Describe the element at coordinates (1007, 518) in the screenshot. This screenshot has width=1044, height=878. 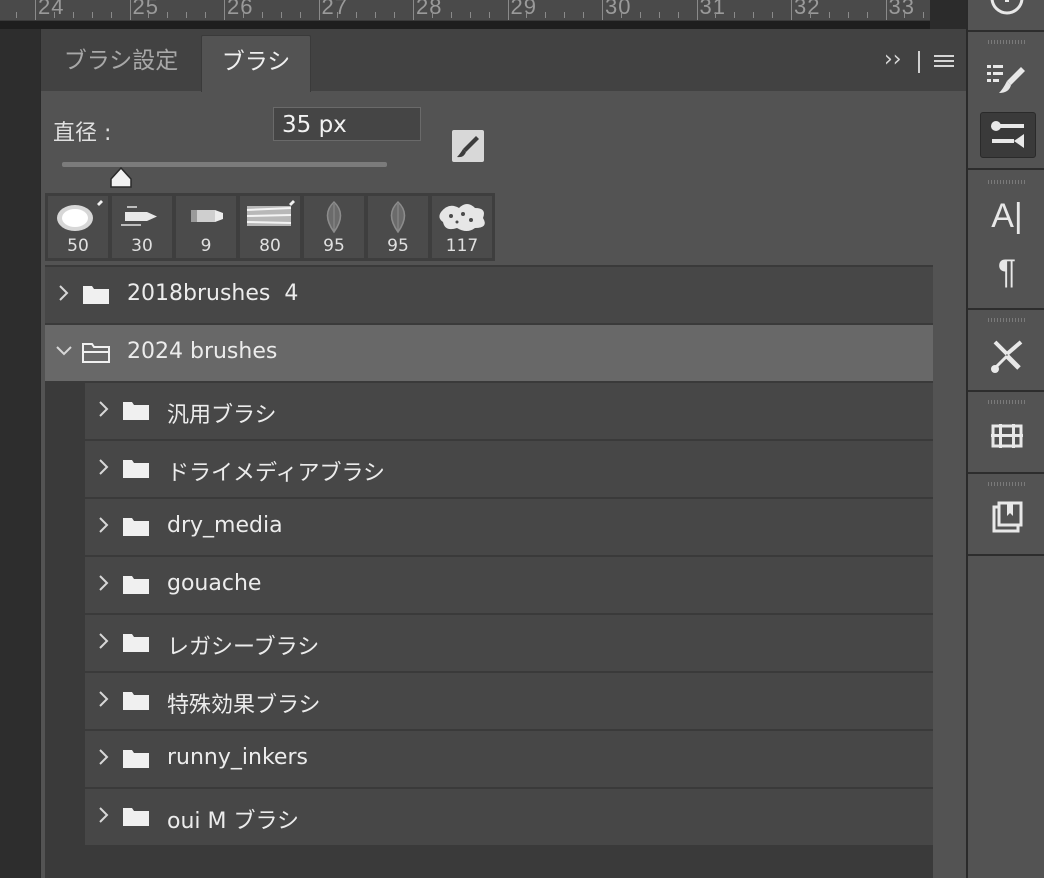
I see `layer-comps-icon` at that location.